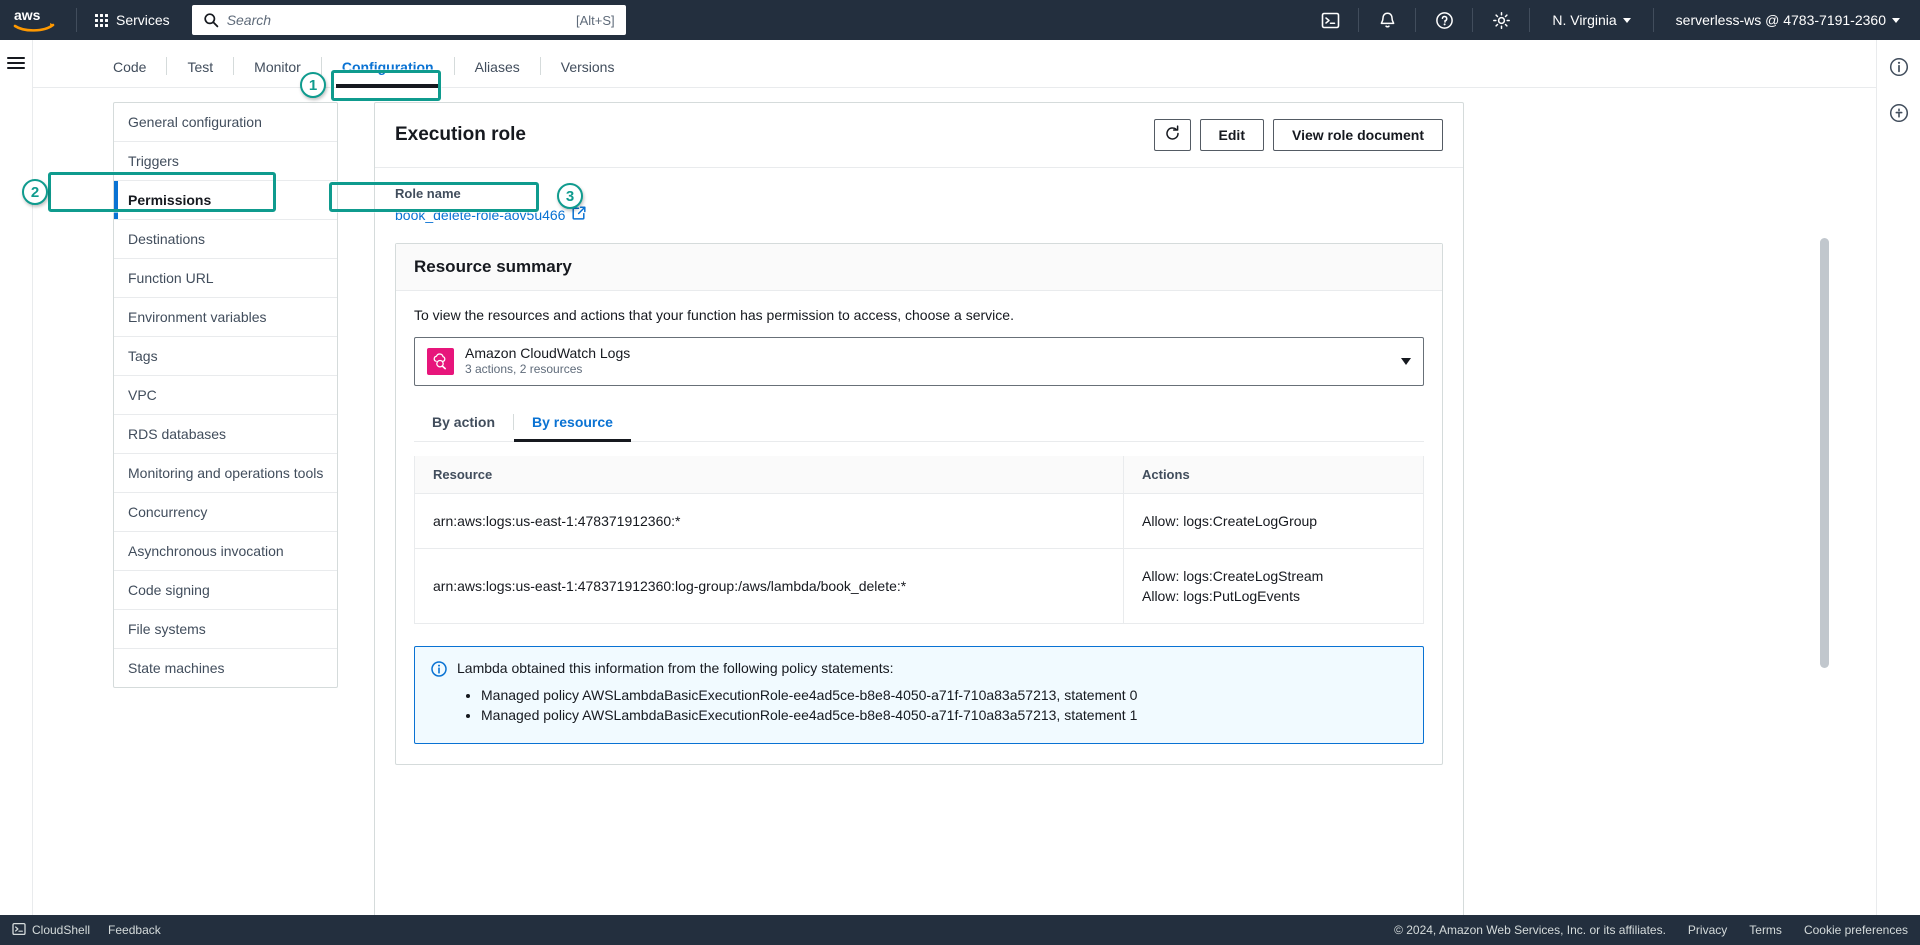  I want to click on edit-button: Edit, so click(1231, 135).